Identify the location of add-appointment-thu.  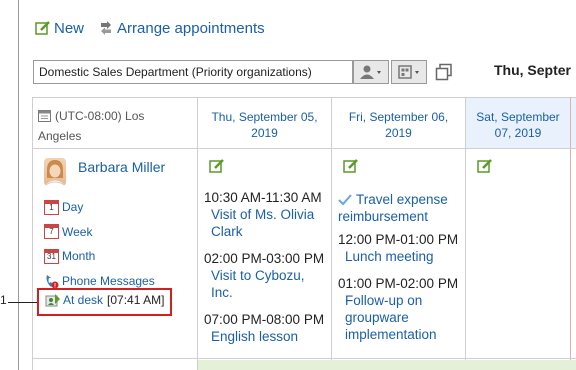
(217, 167).